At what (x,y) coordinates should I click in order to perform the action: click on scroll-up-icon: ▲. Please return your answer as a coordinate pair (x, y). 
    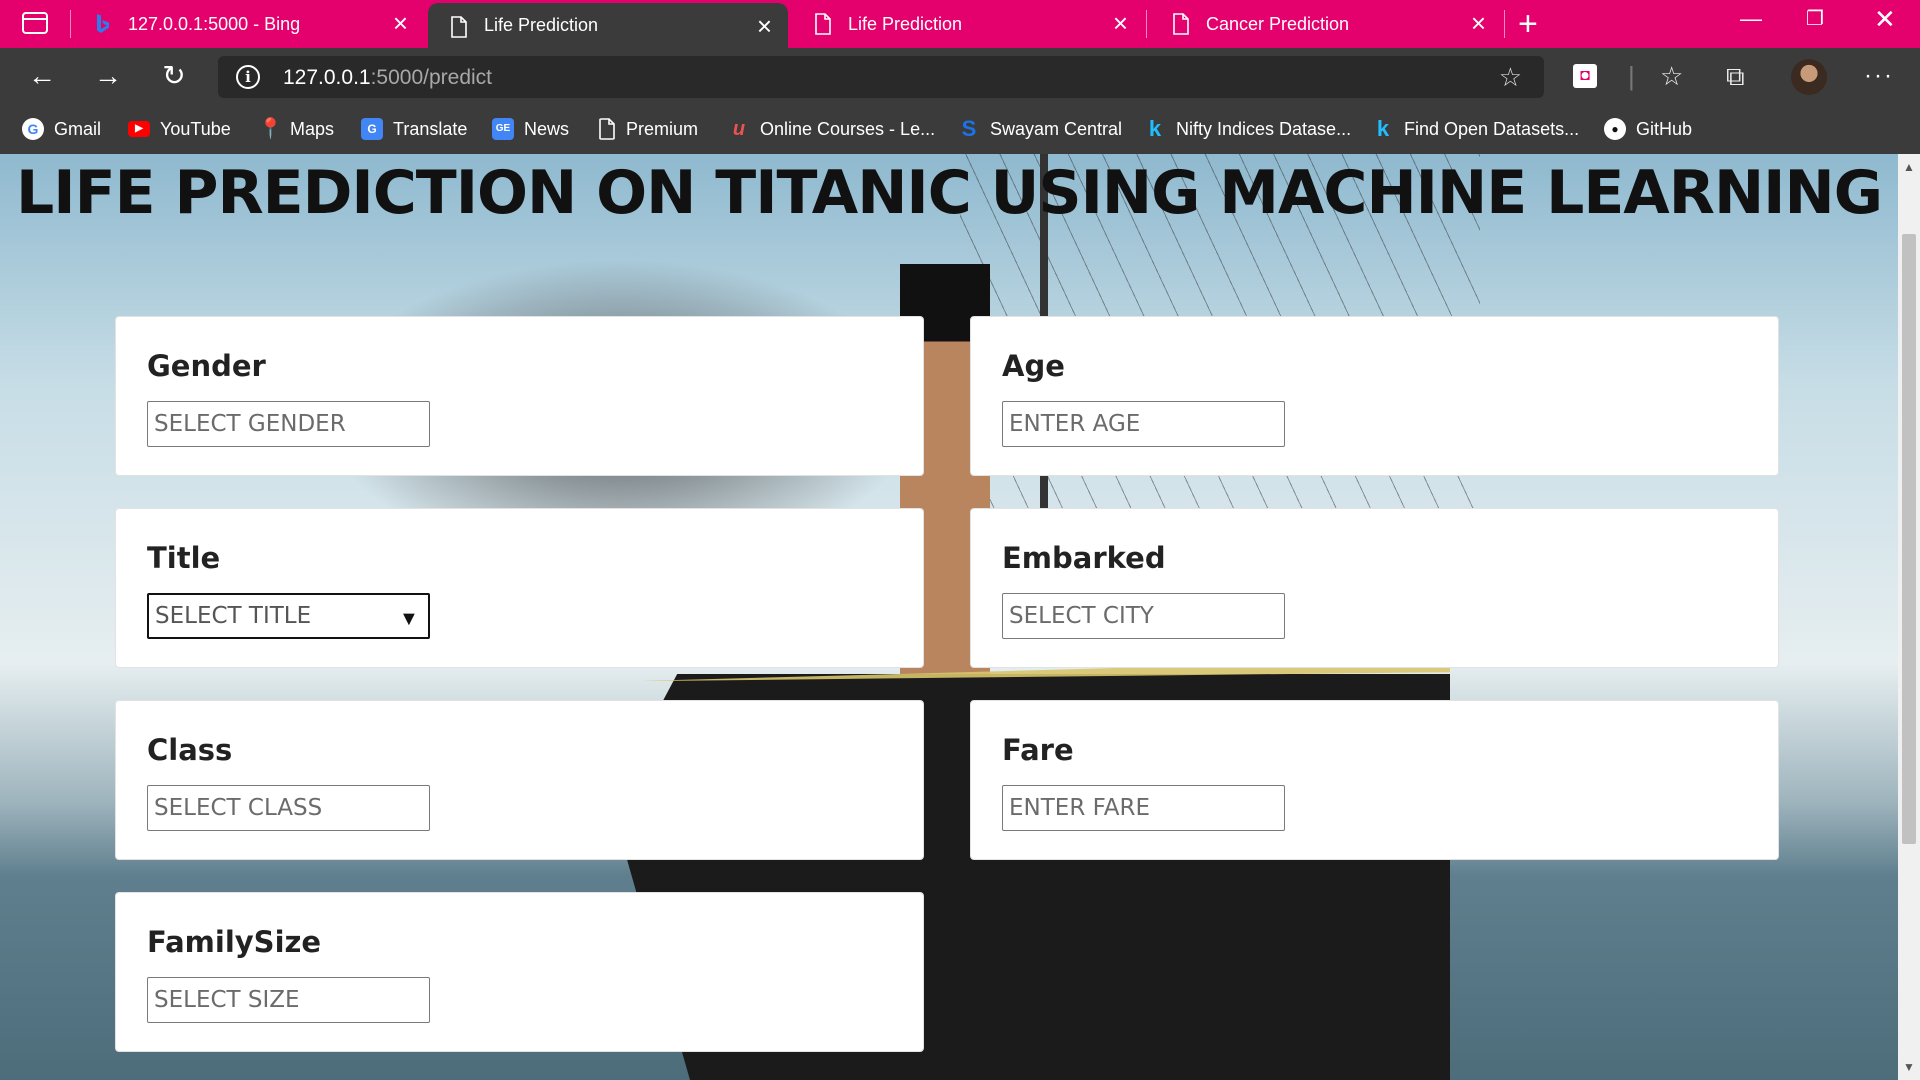
    Looking at the image, I should click on (1909, 167).